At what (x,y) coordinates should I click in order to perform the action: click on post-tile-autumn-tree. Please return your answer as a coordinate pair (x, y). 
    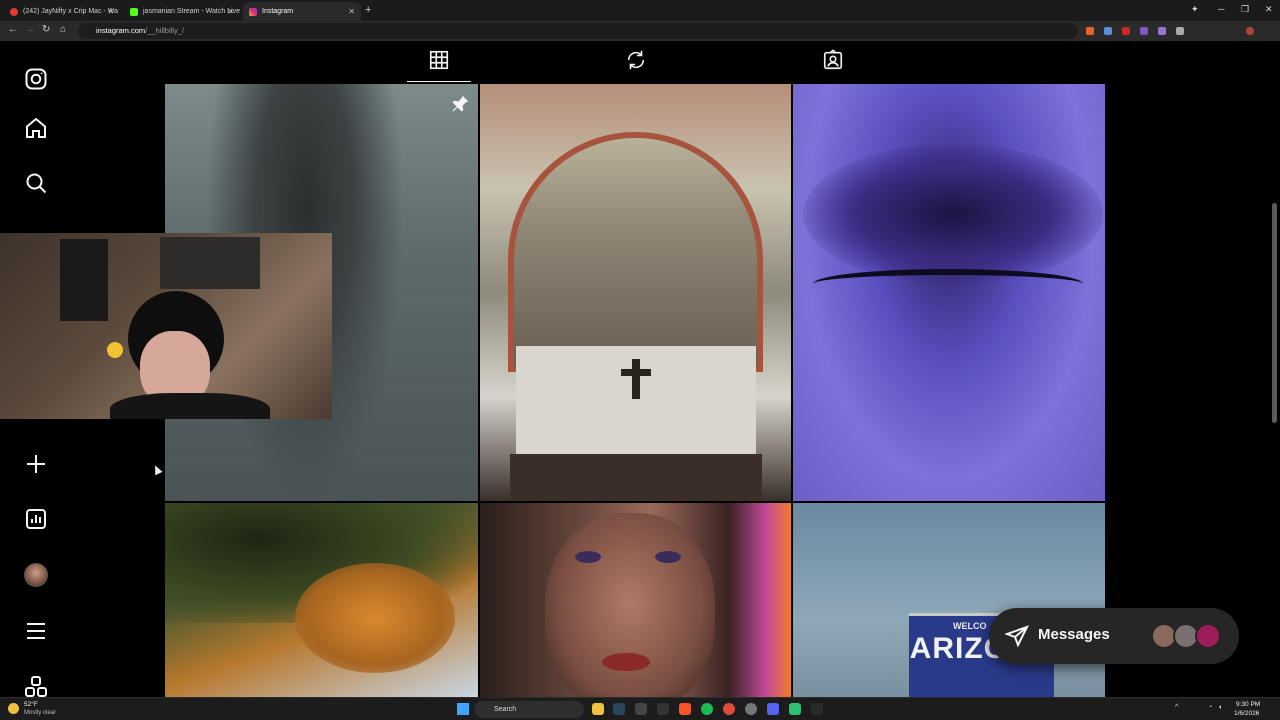
    Looking at the image, I should click on (321, 600).